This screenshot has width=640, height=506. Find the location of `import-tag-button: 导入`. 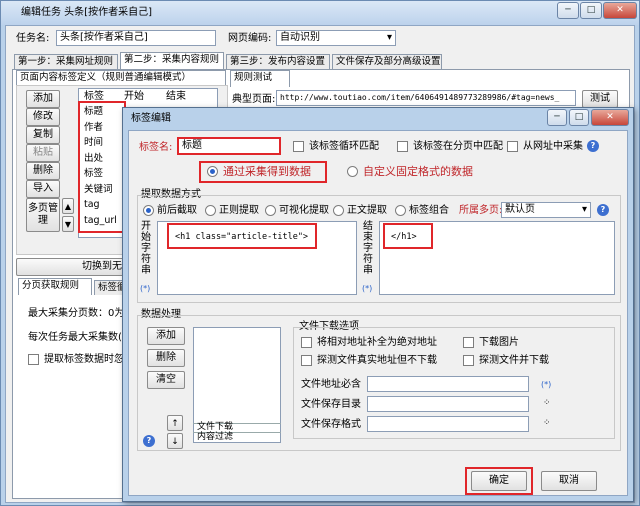

import-tag-button: 导入 is located at coordinates (43, 189).